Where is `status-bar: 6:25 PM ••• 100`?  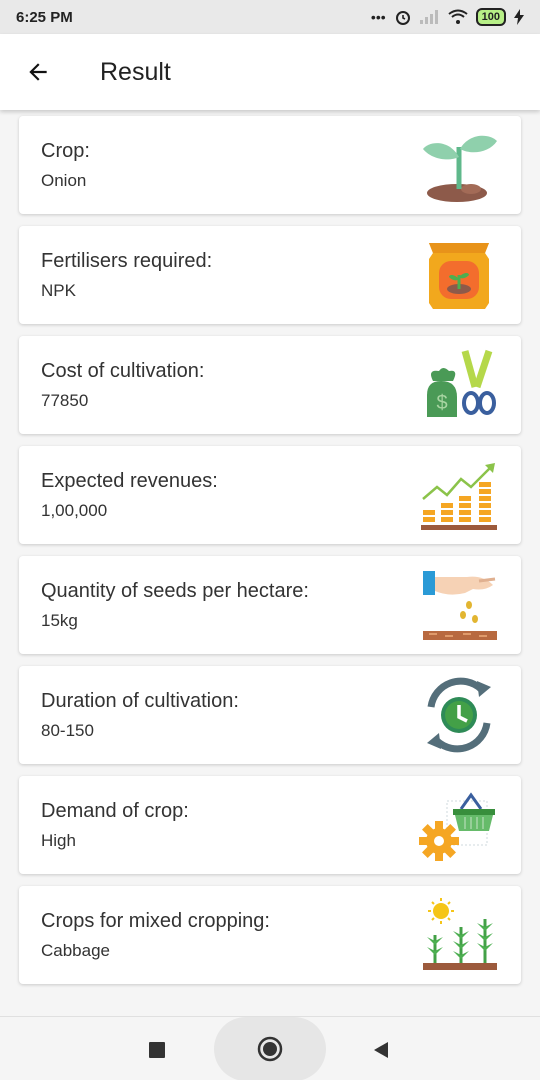
status-bar: 6:25 PM ••• 100 is located at coordinates (270, 17).